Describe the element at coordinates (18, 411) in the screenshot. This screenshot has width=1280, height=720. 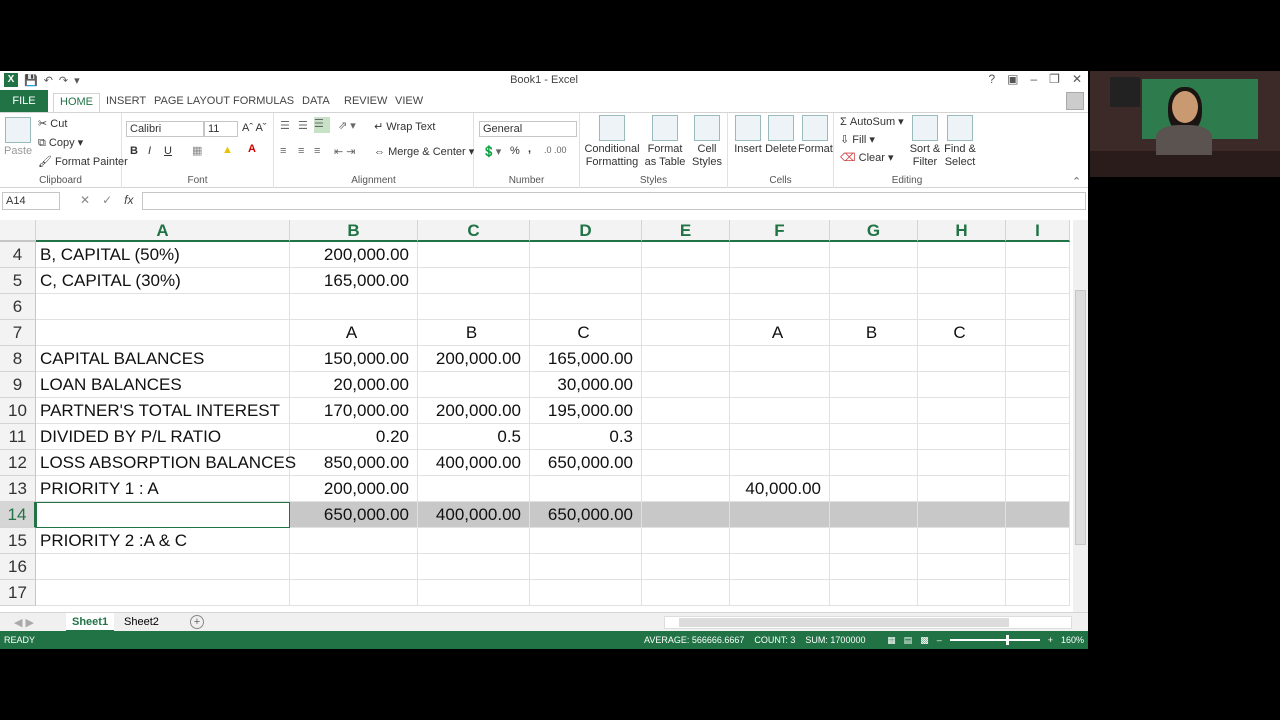
I see `row-header: 10` at that location.